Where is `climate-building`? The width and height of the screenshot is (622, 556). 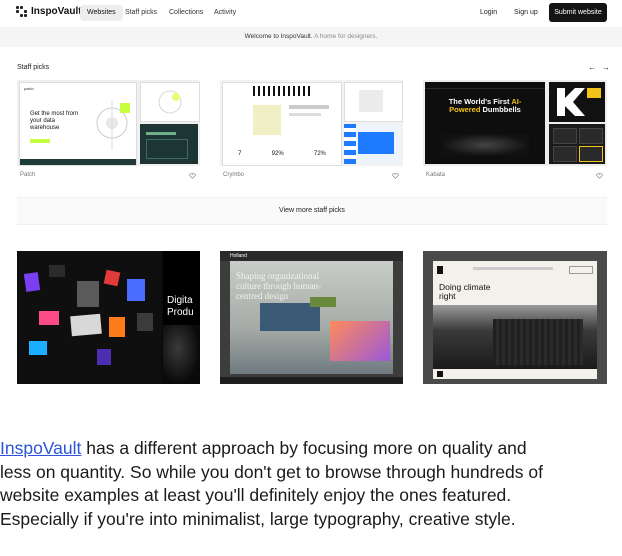
climate-building is located at coordinates (515, 337).